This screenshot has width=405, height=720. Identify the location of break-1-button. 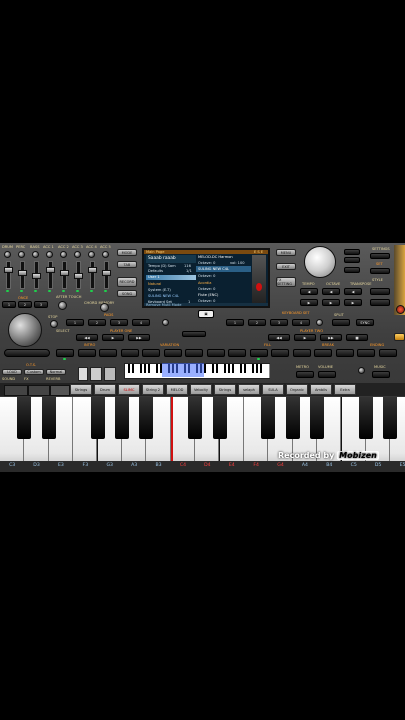
(301, 353).